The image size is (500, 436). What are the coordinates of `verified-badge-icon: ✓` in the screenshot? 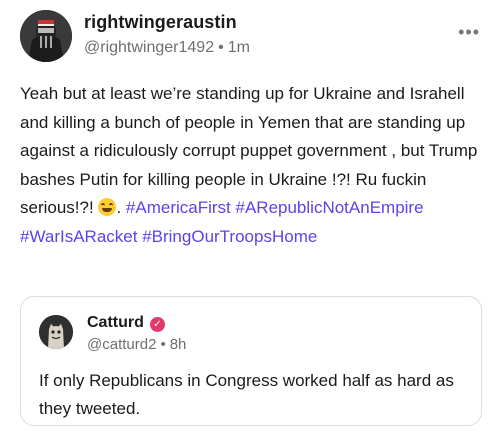 It's located at (157, 324).